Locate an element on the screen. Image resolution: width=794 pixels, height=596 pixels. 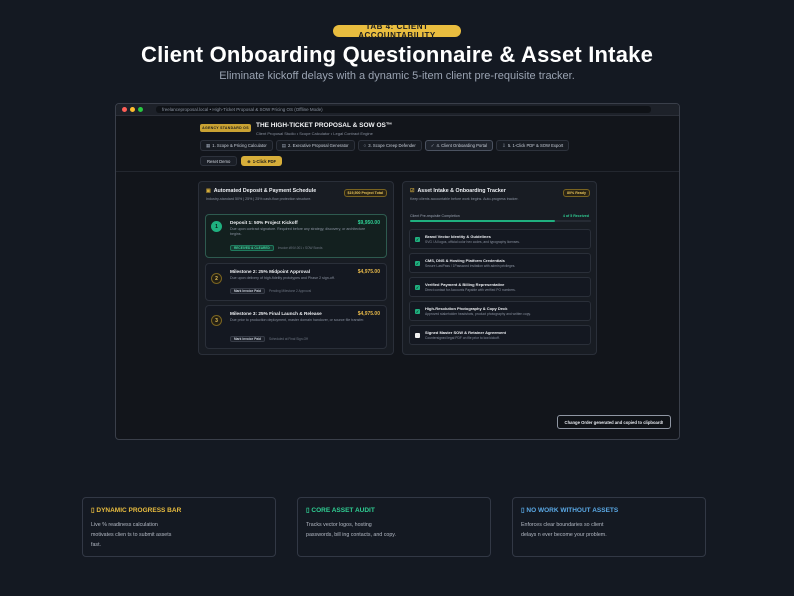
progress-bar is located at coordinates (500, 221).